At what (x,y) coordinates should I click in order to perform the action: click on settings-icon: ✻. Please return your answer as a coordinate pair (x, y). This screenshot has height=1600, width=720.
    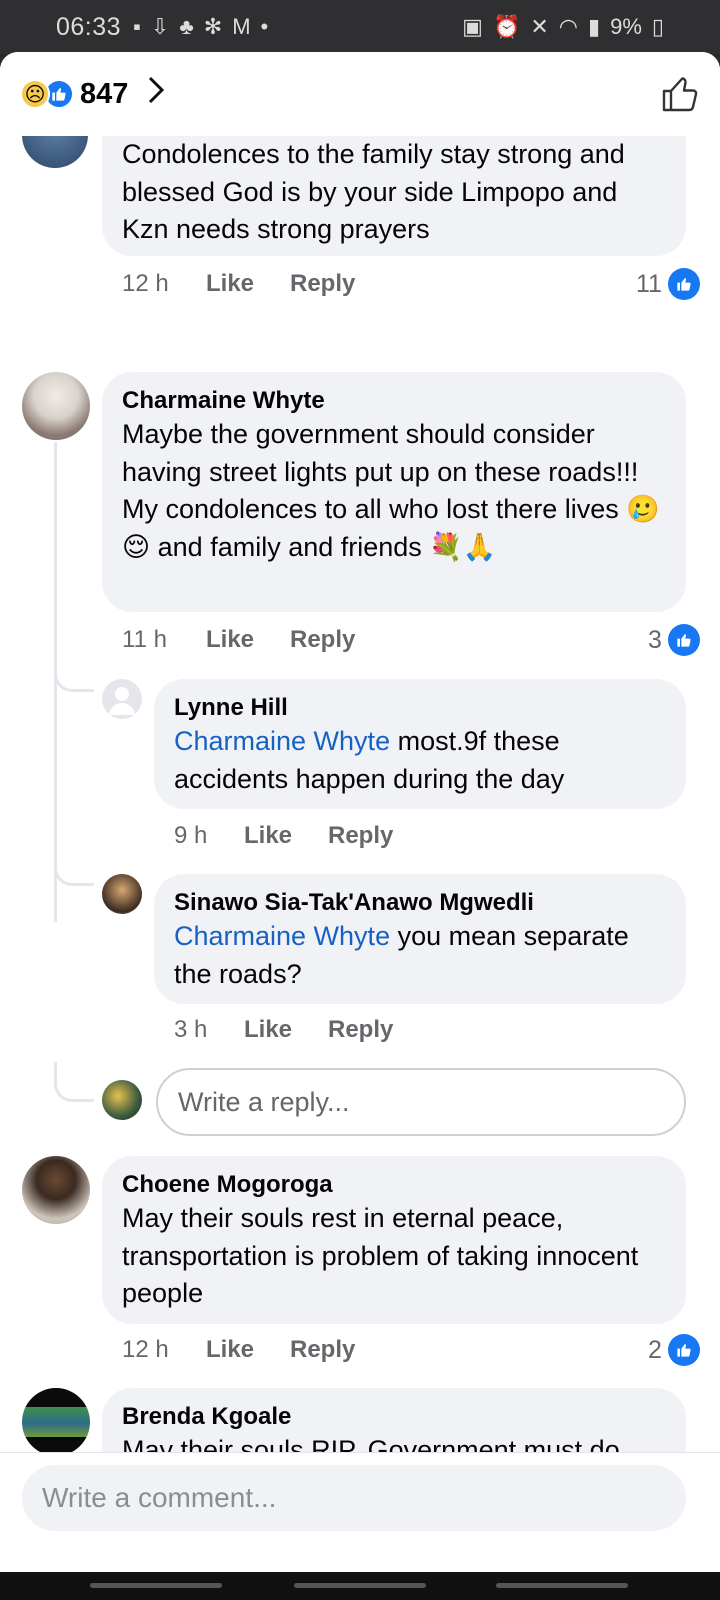
    Looking at the image, I should click on (213, 26).